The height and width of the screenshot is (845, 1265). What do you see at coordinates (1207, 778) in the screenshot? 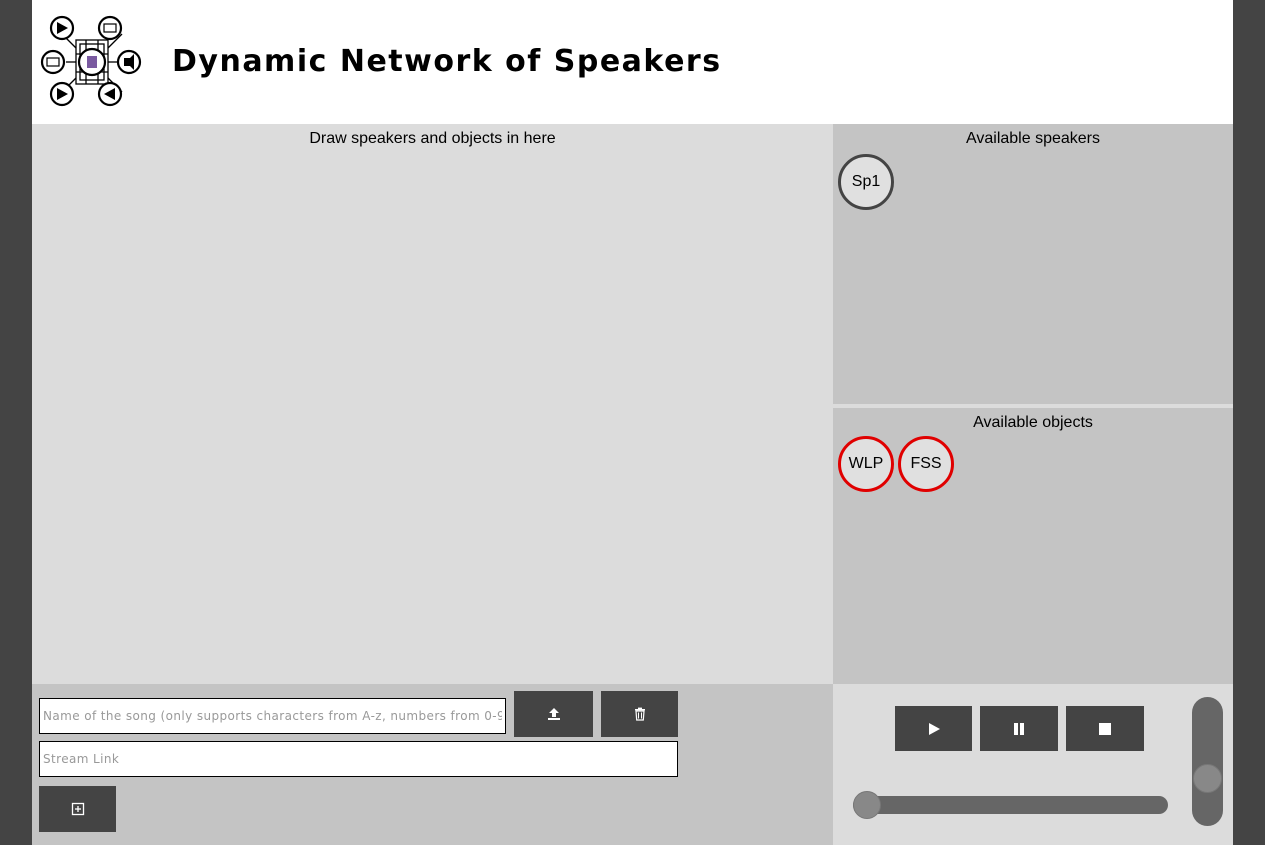
I see `volume-slider-handle` at bounding box center [1207, 778].